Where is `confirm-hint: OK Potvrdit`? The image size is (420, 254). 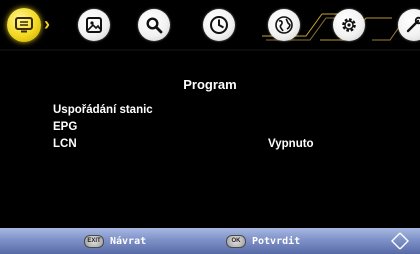 confirm-hint: OK Potvrdit is located at coordinates (263, 241).